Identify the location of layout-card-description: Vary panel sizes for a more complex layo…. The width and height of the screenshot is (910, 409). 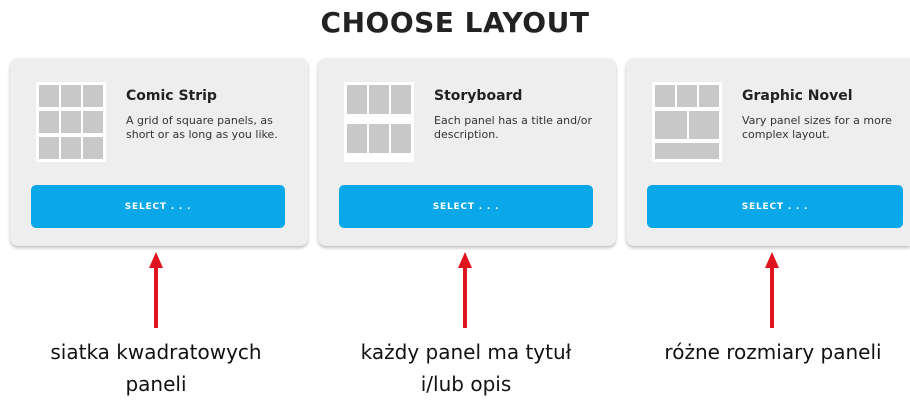
(817, 127).